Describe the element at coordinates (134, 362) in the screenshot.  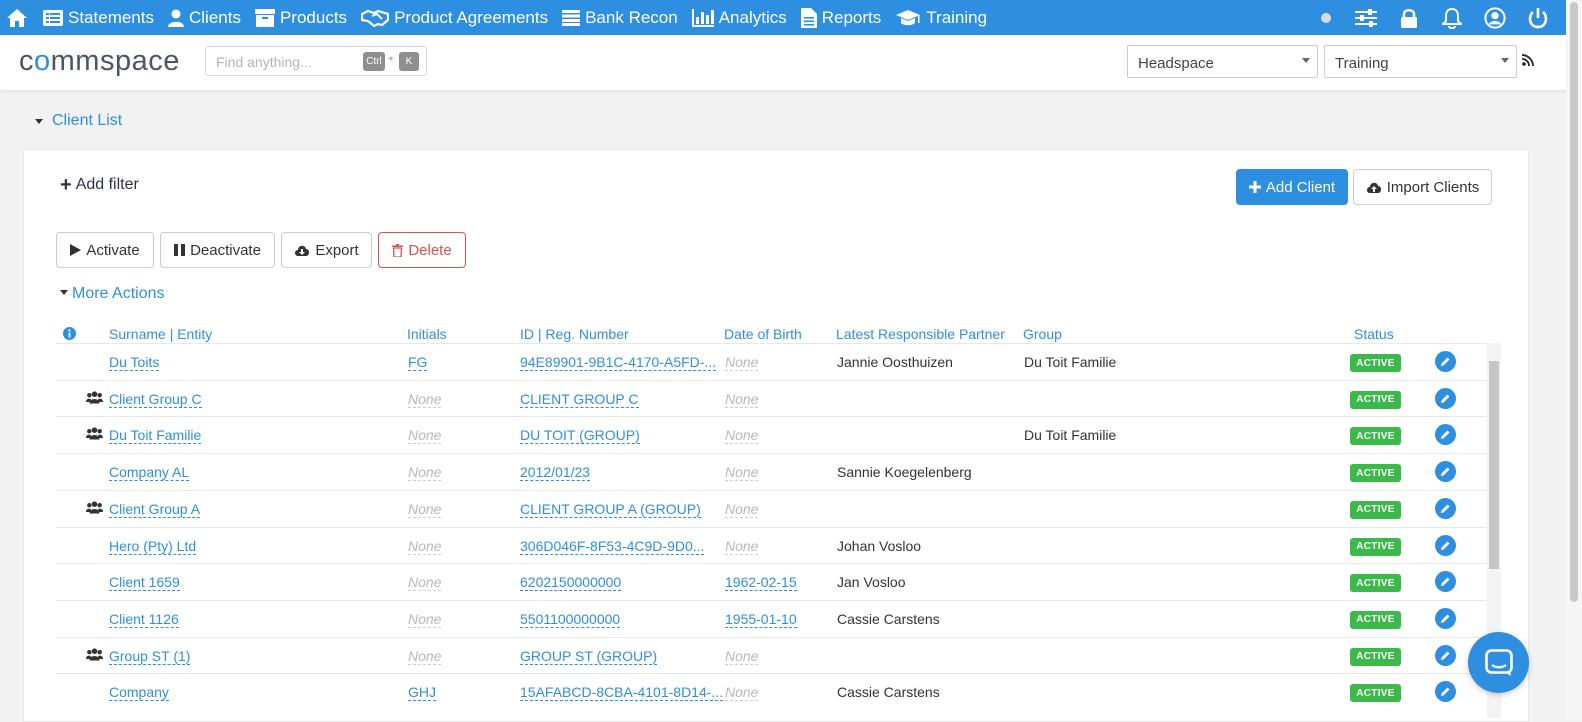
I see `client-name-link: Du Toits` at that location.